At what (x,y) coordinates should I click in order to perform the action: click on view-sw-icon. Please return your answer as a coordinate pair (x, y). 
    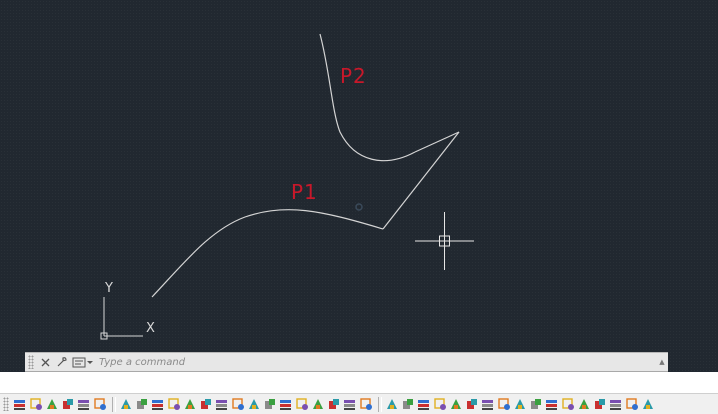
    Looking at the image, I should click on (504, 404).